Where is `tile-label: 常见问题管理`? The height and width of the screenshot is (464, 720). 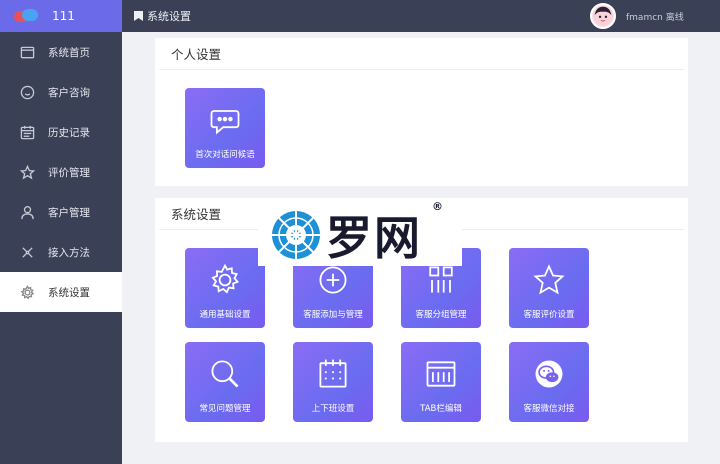
tile-label: 常见问题管理 is located at coordinates (225, 409).